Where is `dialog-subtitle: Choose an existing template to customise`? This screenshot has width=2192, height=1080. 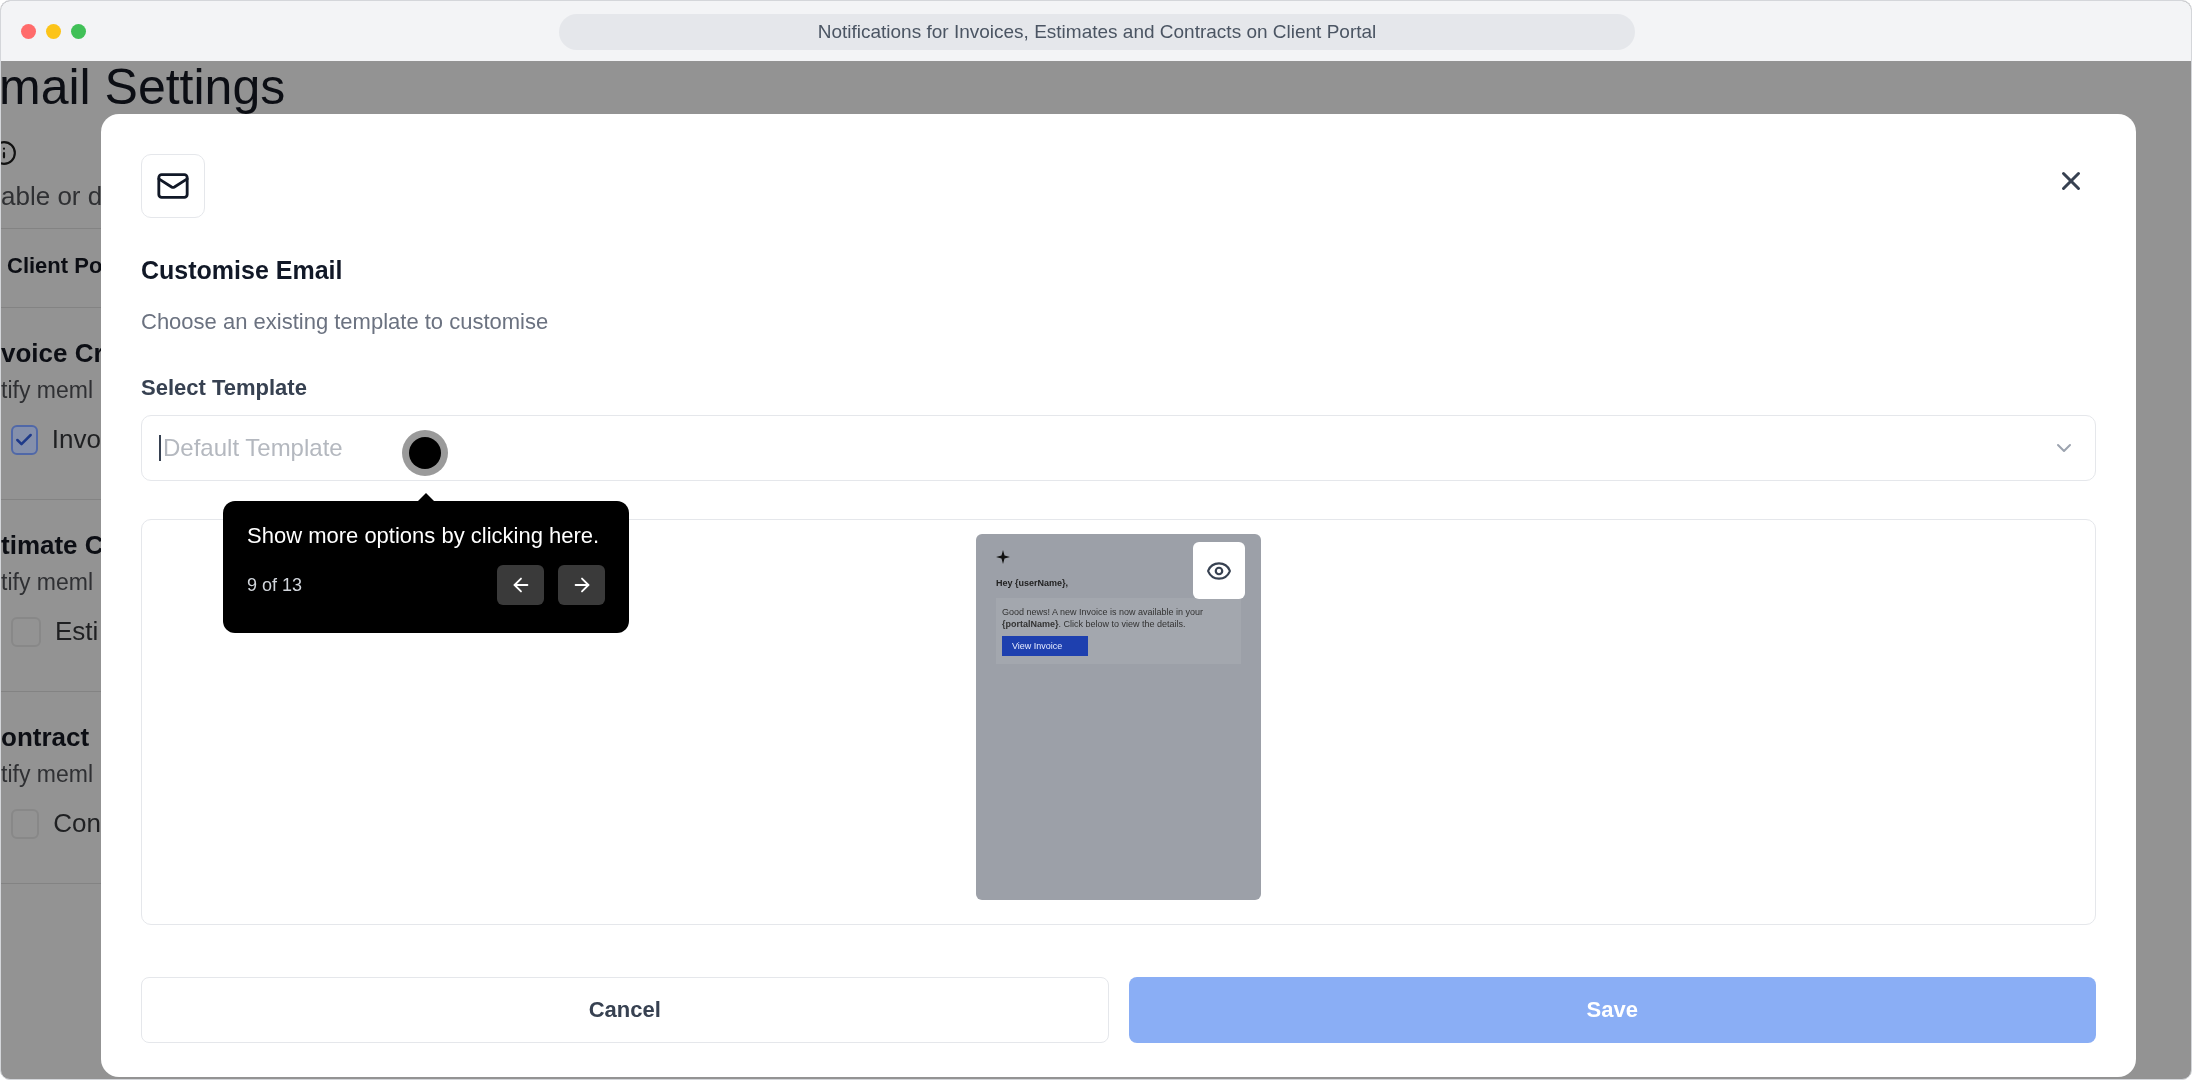
dialog-subtitle: Choose an existing template to customise is located at coordinates (345, 322).